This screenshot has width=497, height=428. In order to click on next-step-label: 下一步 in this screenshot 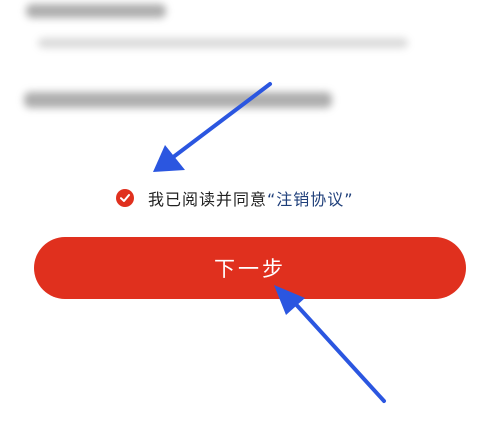, I will do `click(250, 269)`.